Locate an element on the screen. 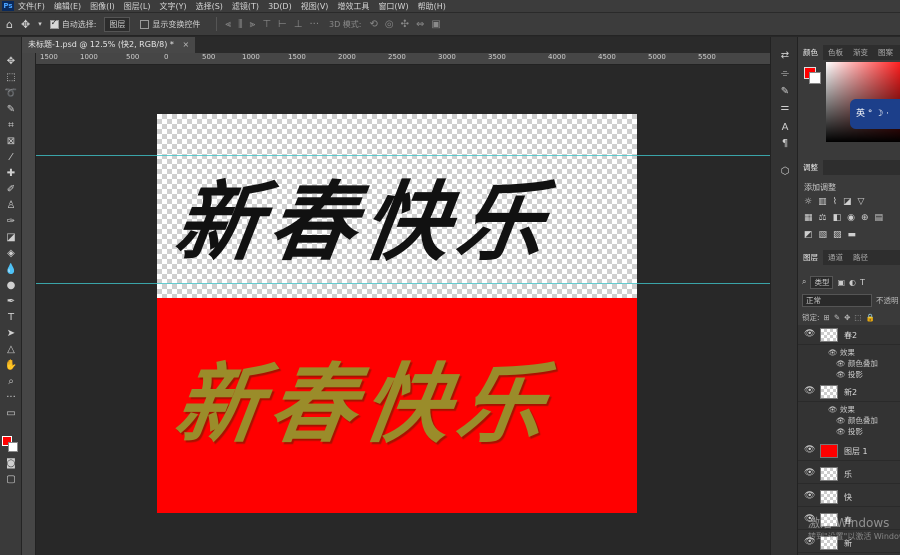 The image size is (900, 555). layer-row-kuai: 👁 快 is located at coordinates (849, 497).